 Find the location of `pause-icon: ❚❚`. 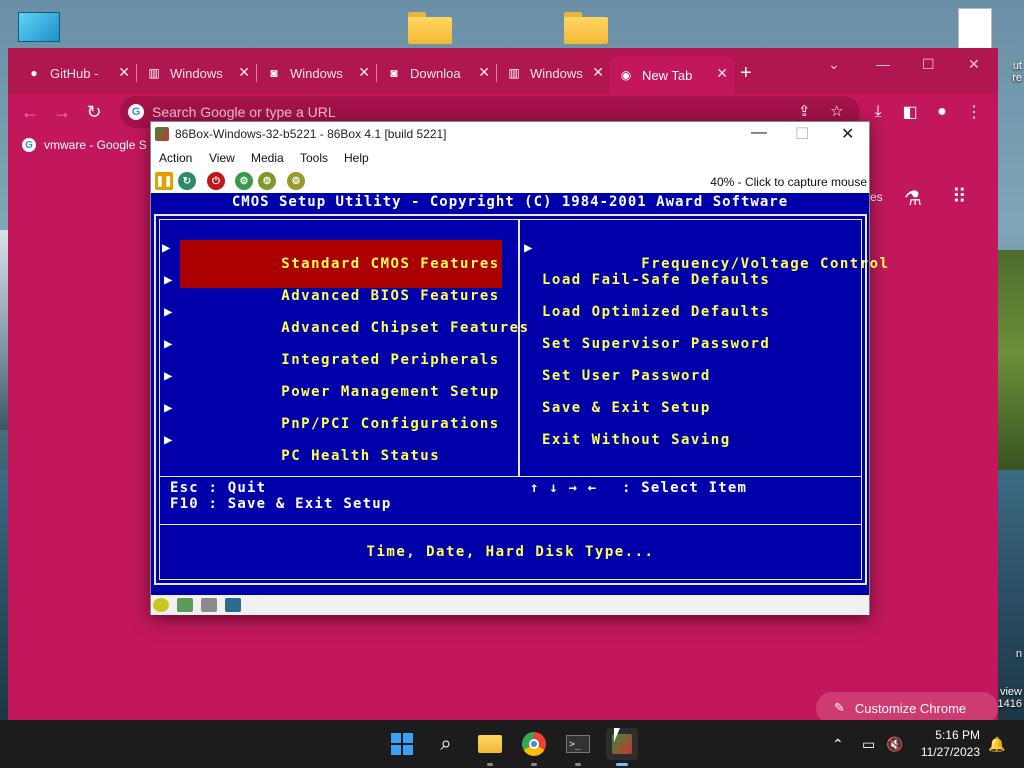

pause-icon: ❚❚ is located at coordinates (164, 181).